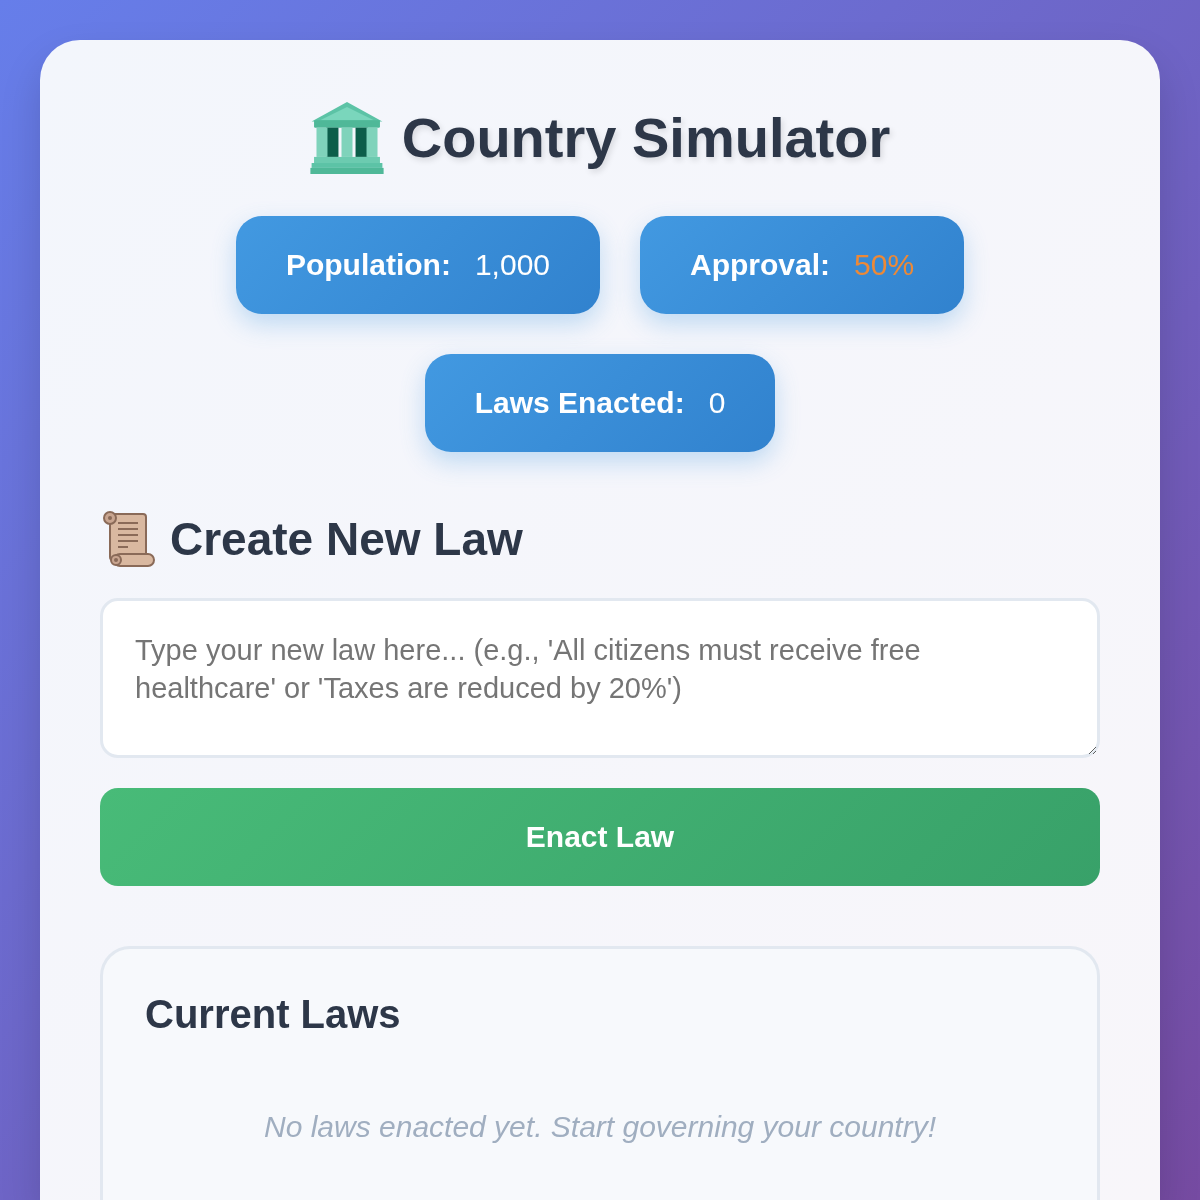 Image resolution: width=1200 pixels, height=1200 pixels. Describe the element at coordinates (346, 539) in the screenshot. I see `section-heading: Create New Law` at that location.